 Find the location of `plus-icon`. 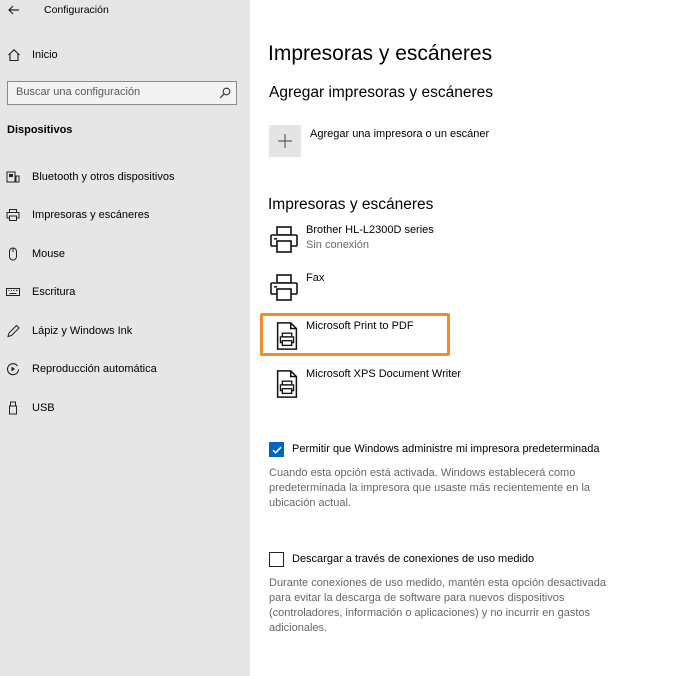

plus-icon is located at coordinates (285, 141).